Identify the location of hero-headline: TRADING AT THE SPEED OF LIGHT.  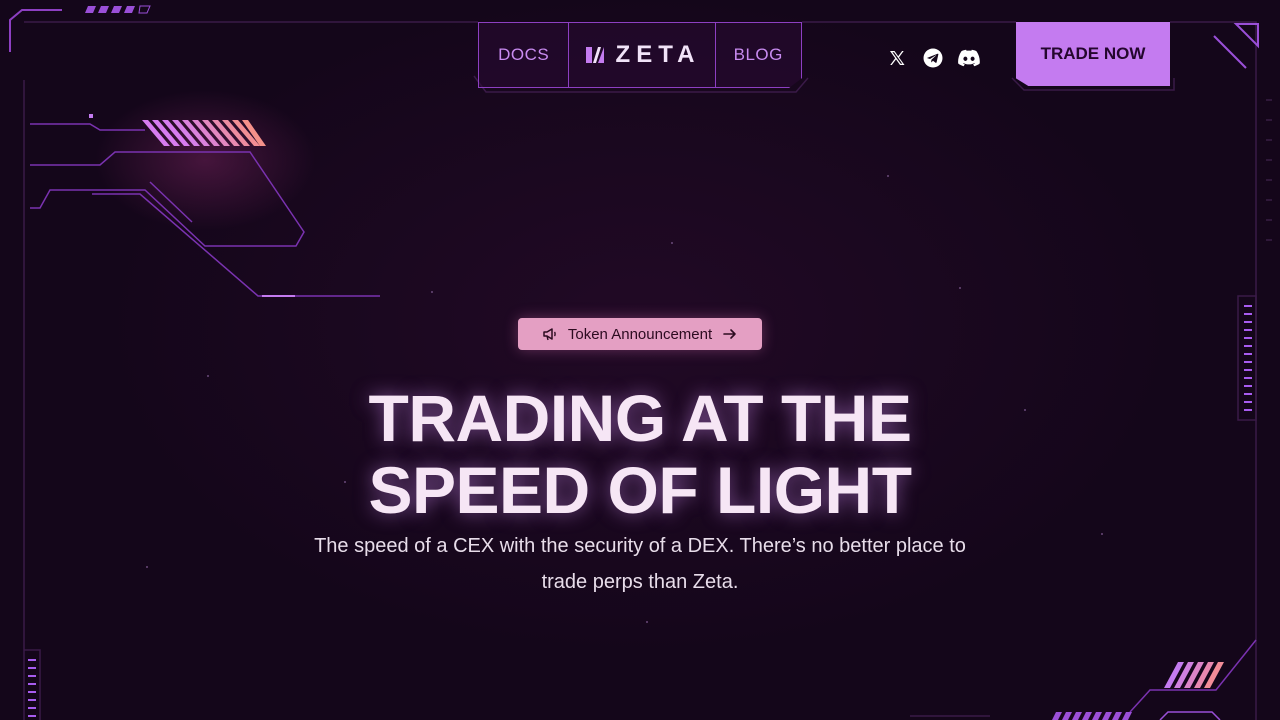
(640, 454).